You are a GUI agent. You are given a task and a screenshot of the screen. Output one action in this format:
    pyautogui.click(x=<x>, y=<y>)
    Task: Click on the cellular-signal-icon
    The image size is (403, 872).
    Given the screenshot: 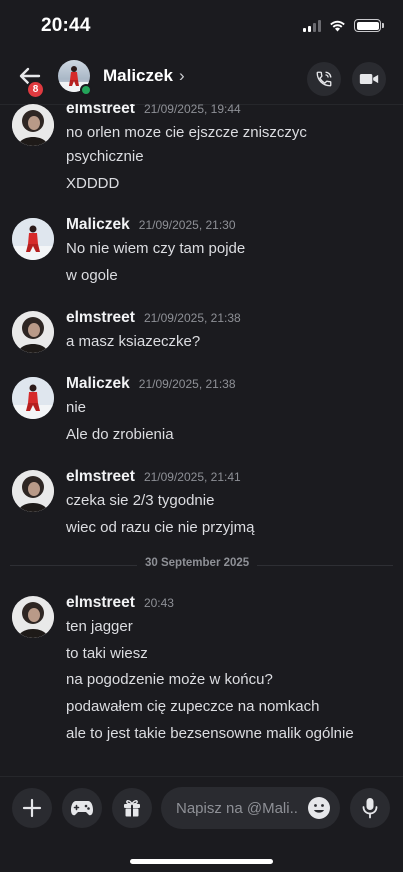 What is the action you would take?
    pyautogui.click(x=312, y=25)
    